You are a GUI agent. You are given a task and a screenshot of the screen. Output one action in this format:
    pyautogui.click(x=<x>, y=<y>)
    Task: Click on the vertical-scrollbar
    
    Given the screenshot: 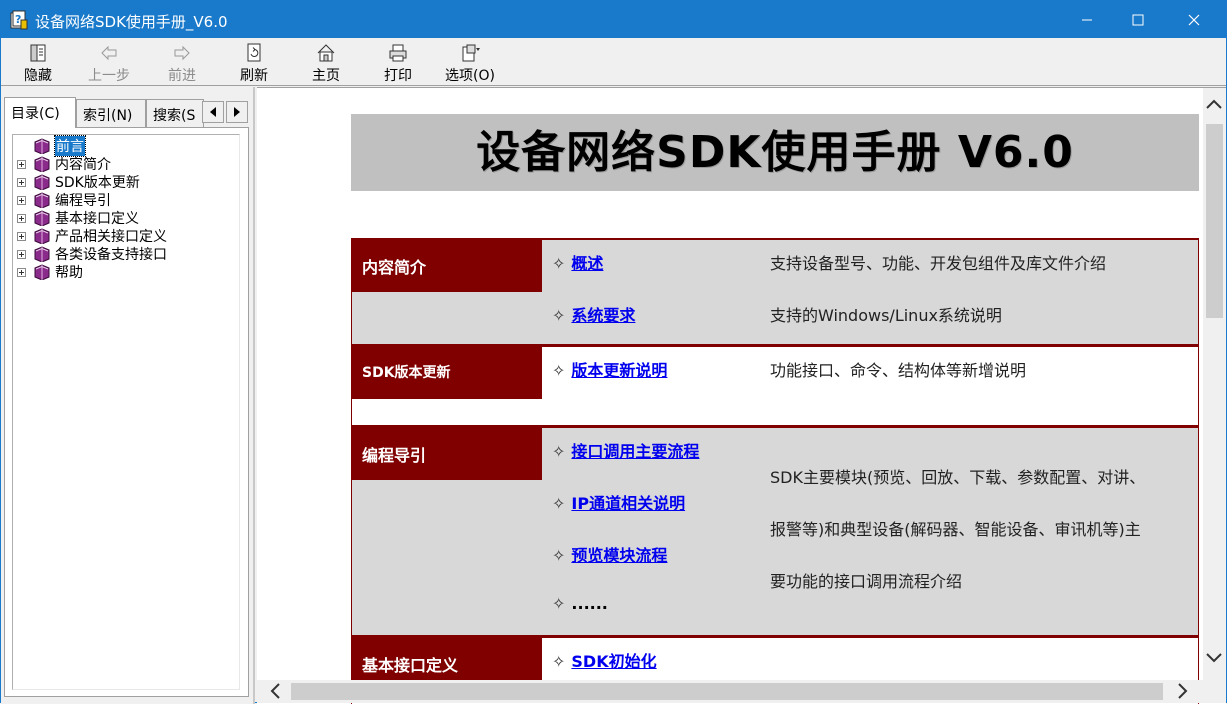 What is the action you would take?
    pyautogui.click(x=1214, y=384)
    